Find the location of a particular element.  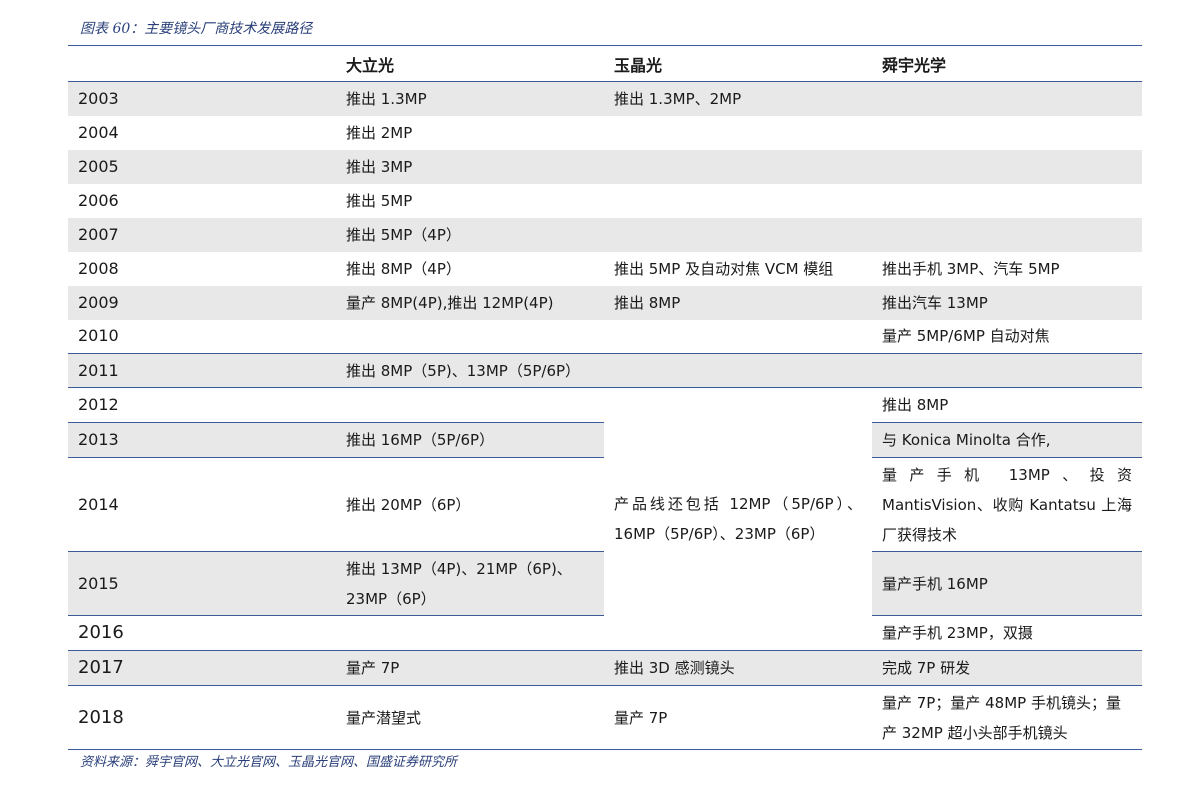

year-cell: 2015 is located at coordinates (202, 583).